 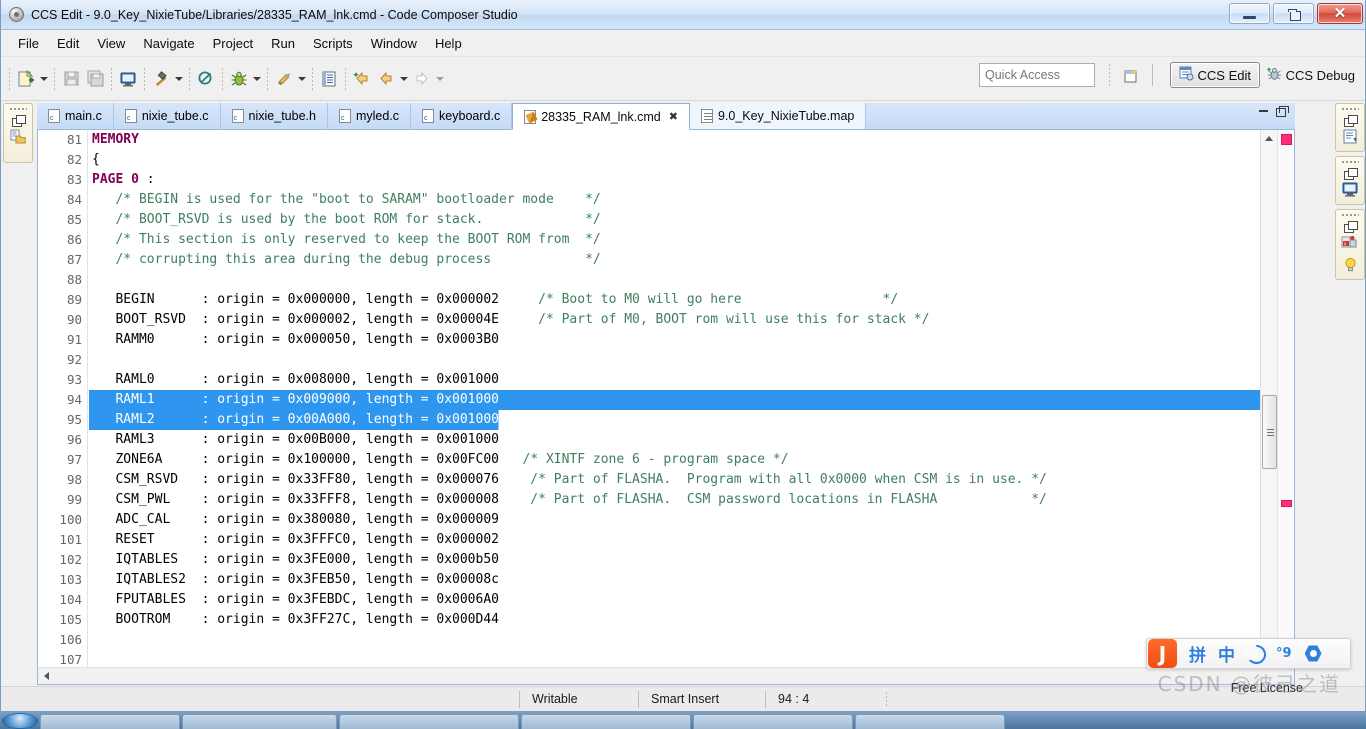 What do you see at coordinates (1284, 653) in the screenshot?
I see `ime-degree: °9` at bounding box center [1284, 653].